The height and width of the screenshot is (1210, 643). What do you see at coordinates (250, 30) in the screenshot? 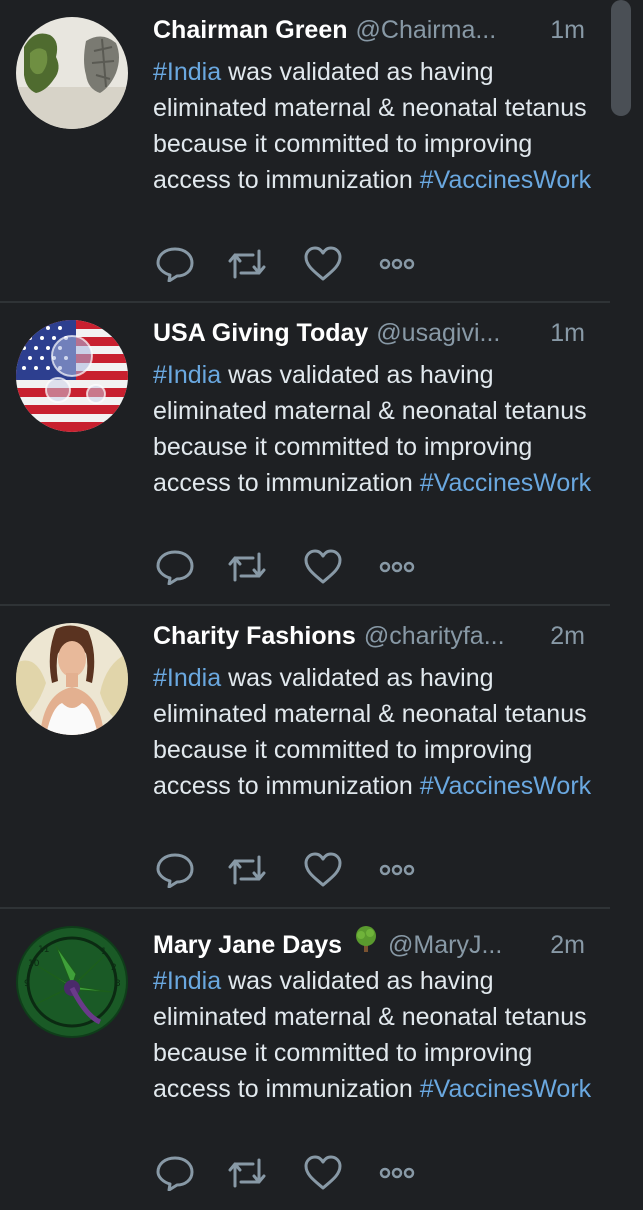
I see `user-name: Chairman Green` at bounding box center [250, 30].